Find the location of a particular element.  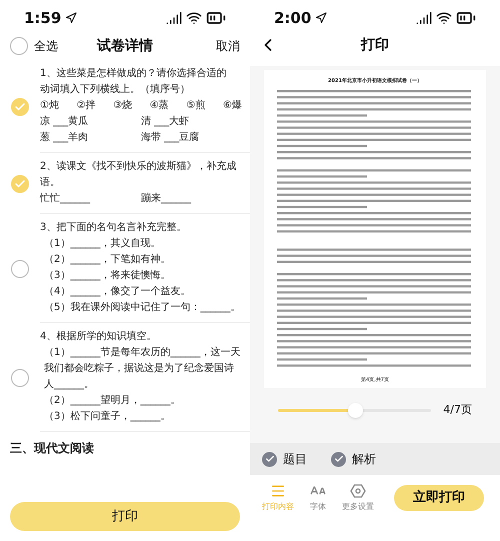

question-text: 3、把下面的名句名言补充完整。 is located at coordinates (114, 227).